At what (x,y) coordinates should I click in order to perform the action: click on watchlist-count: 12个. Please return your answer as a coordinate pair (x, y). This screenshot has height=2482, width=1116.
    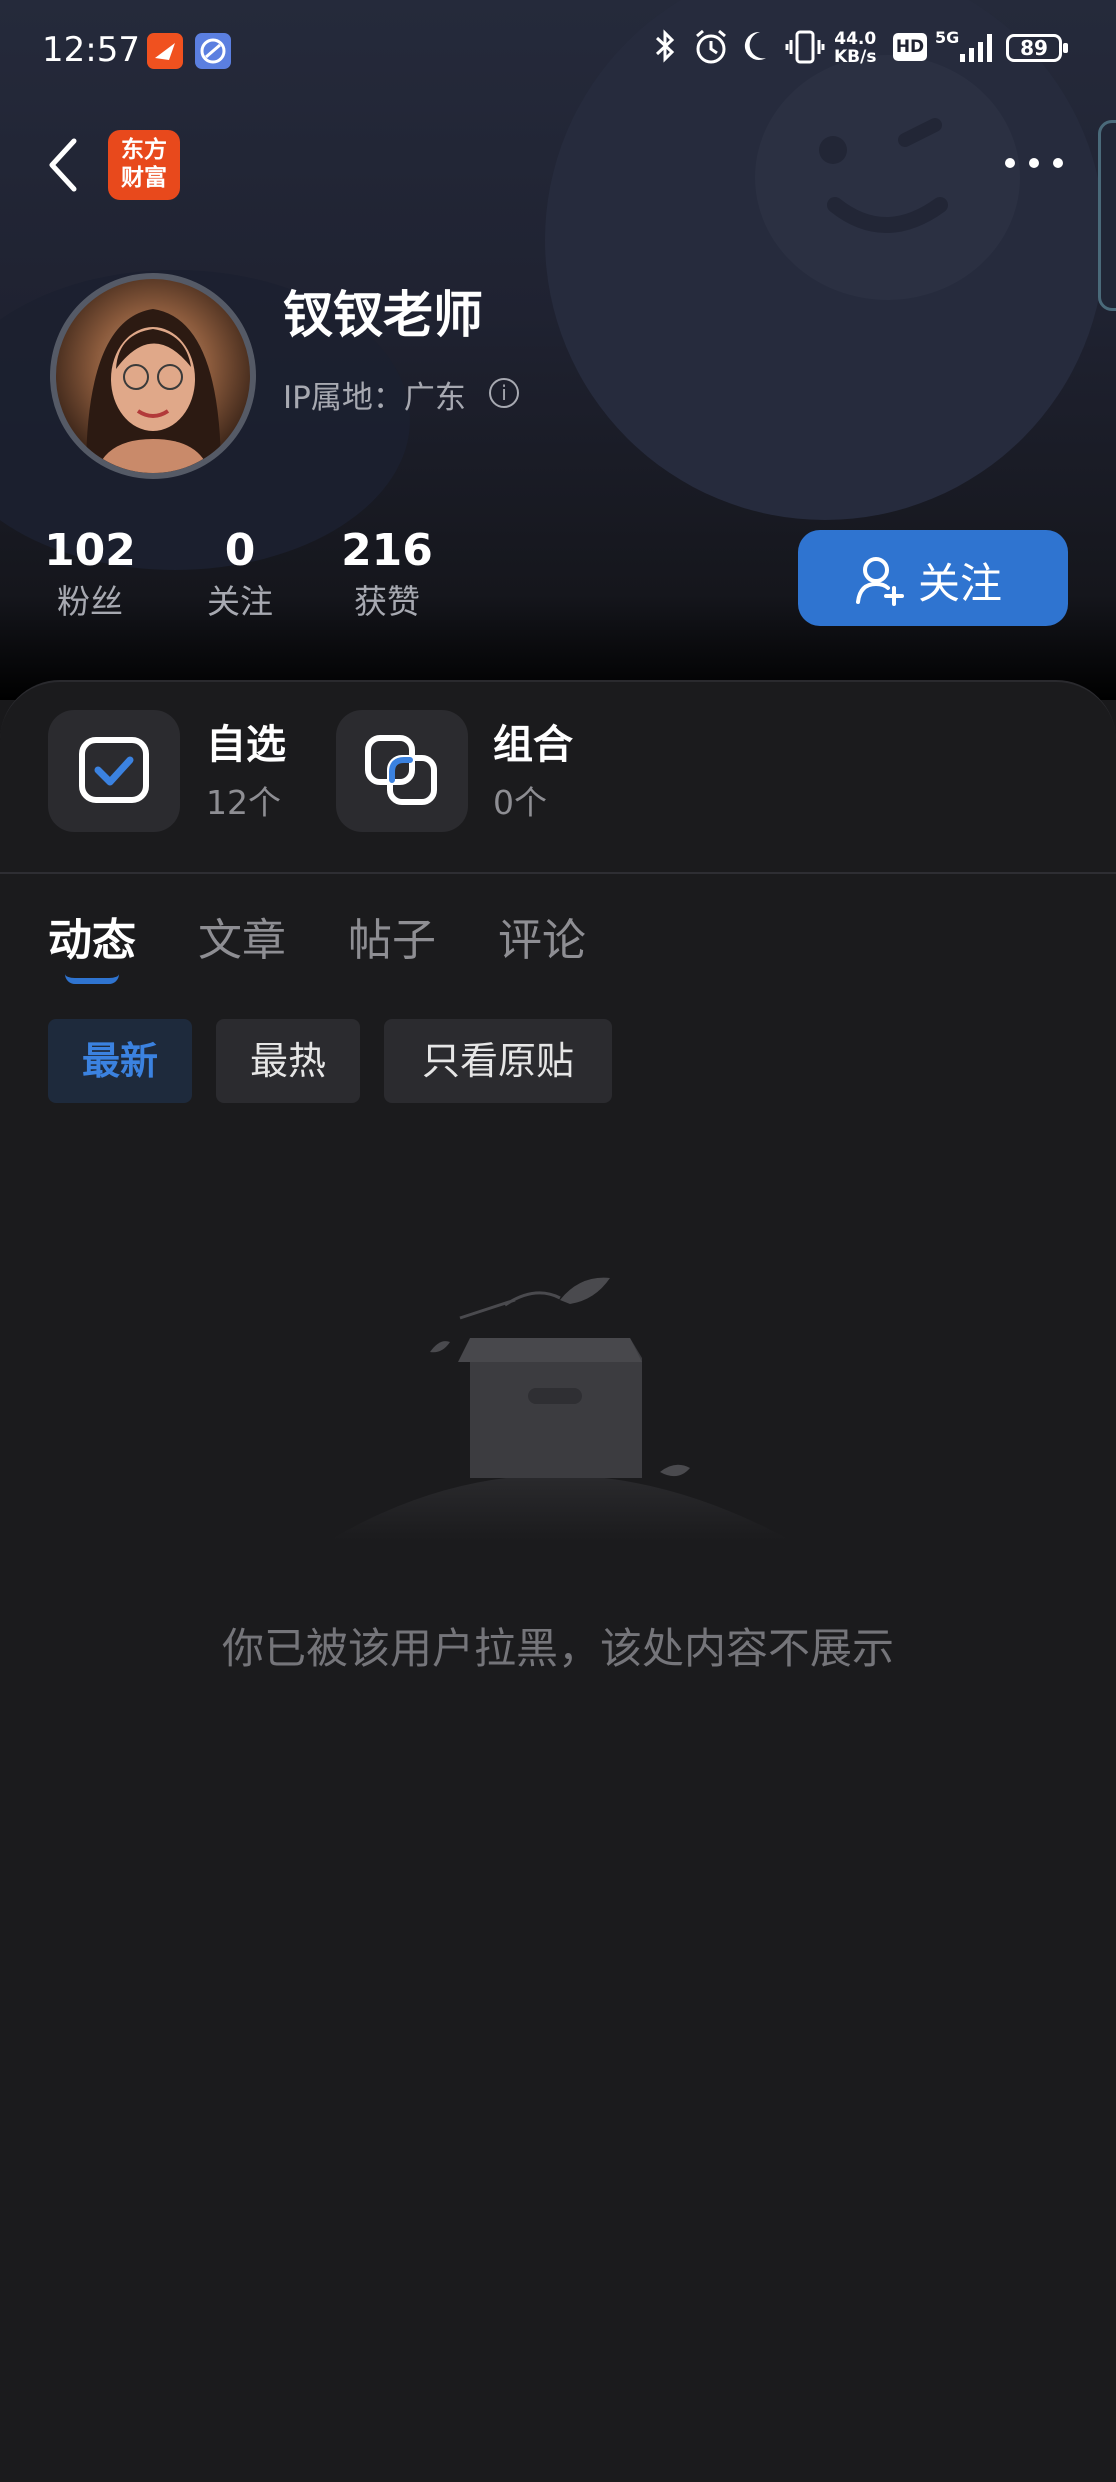
    Looking at the image, I should click on (243, 802).